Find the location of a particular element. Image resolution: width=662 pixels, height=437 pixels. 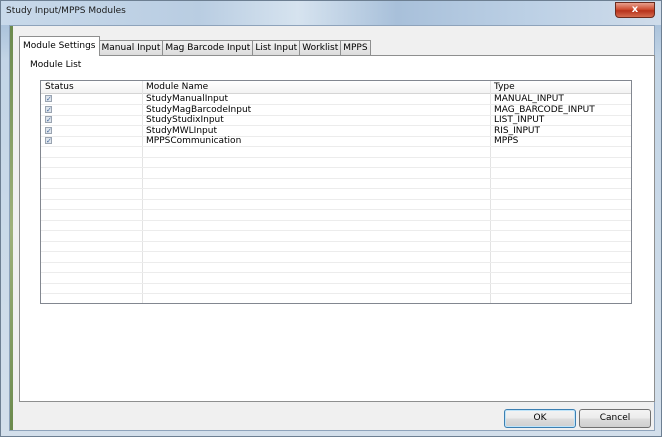

module-list-label: Module List is located at coordinates (56, 65).